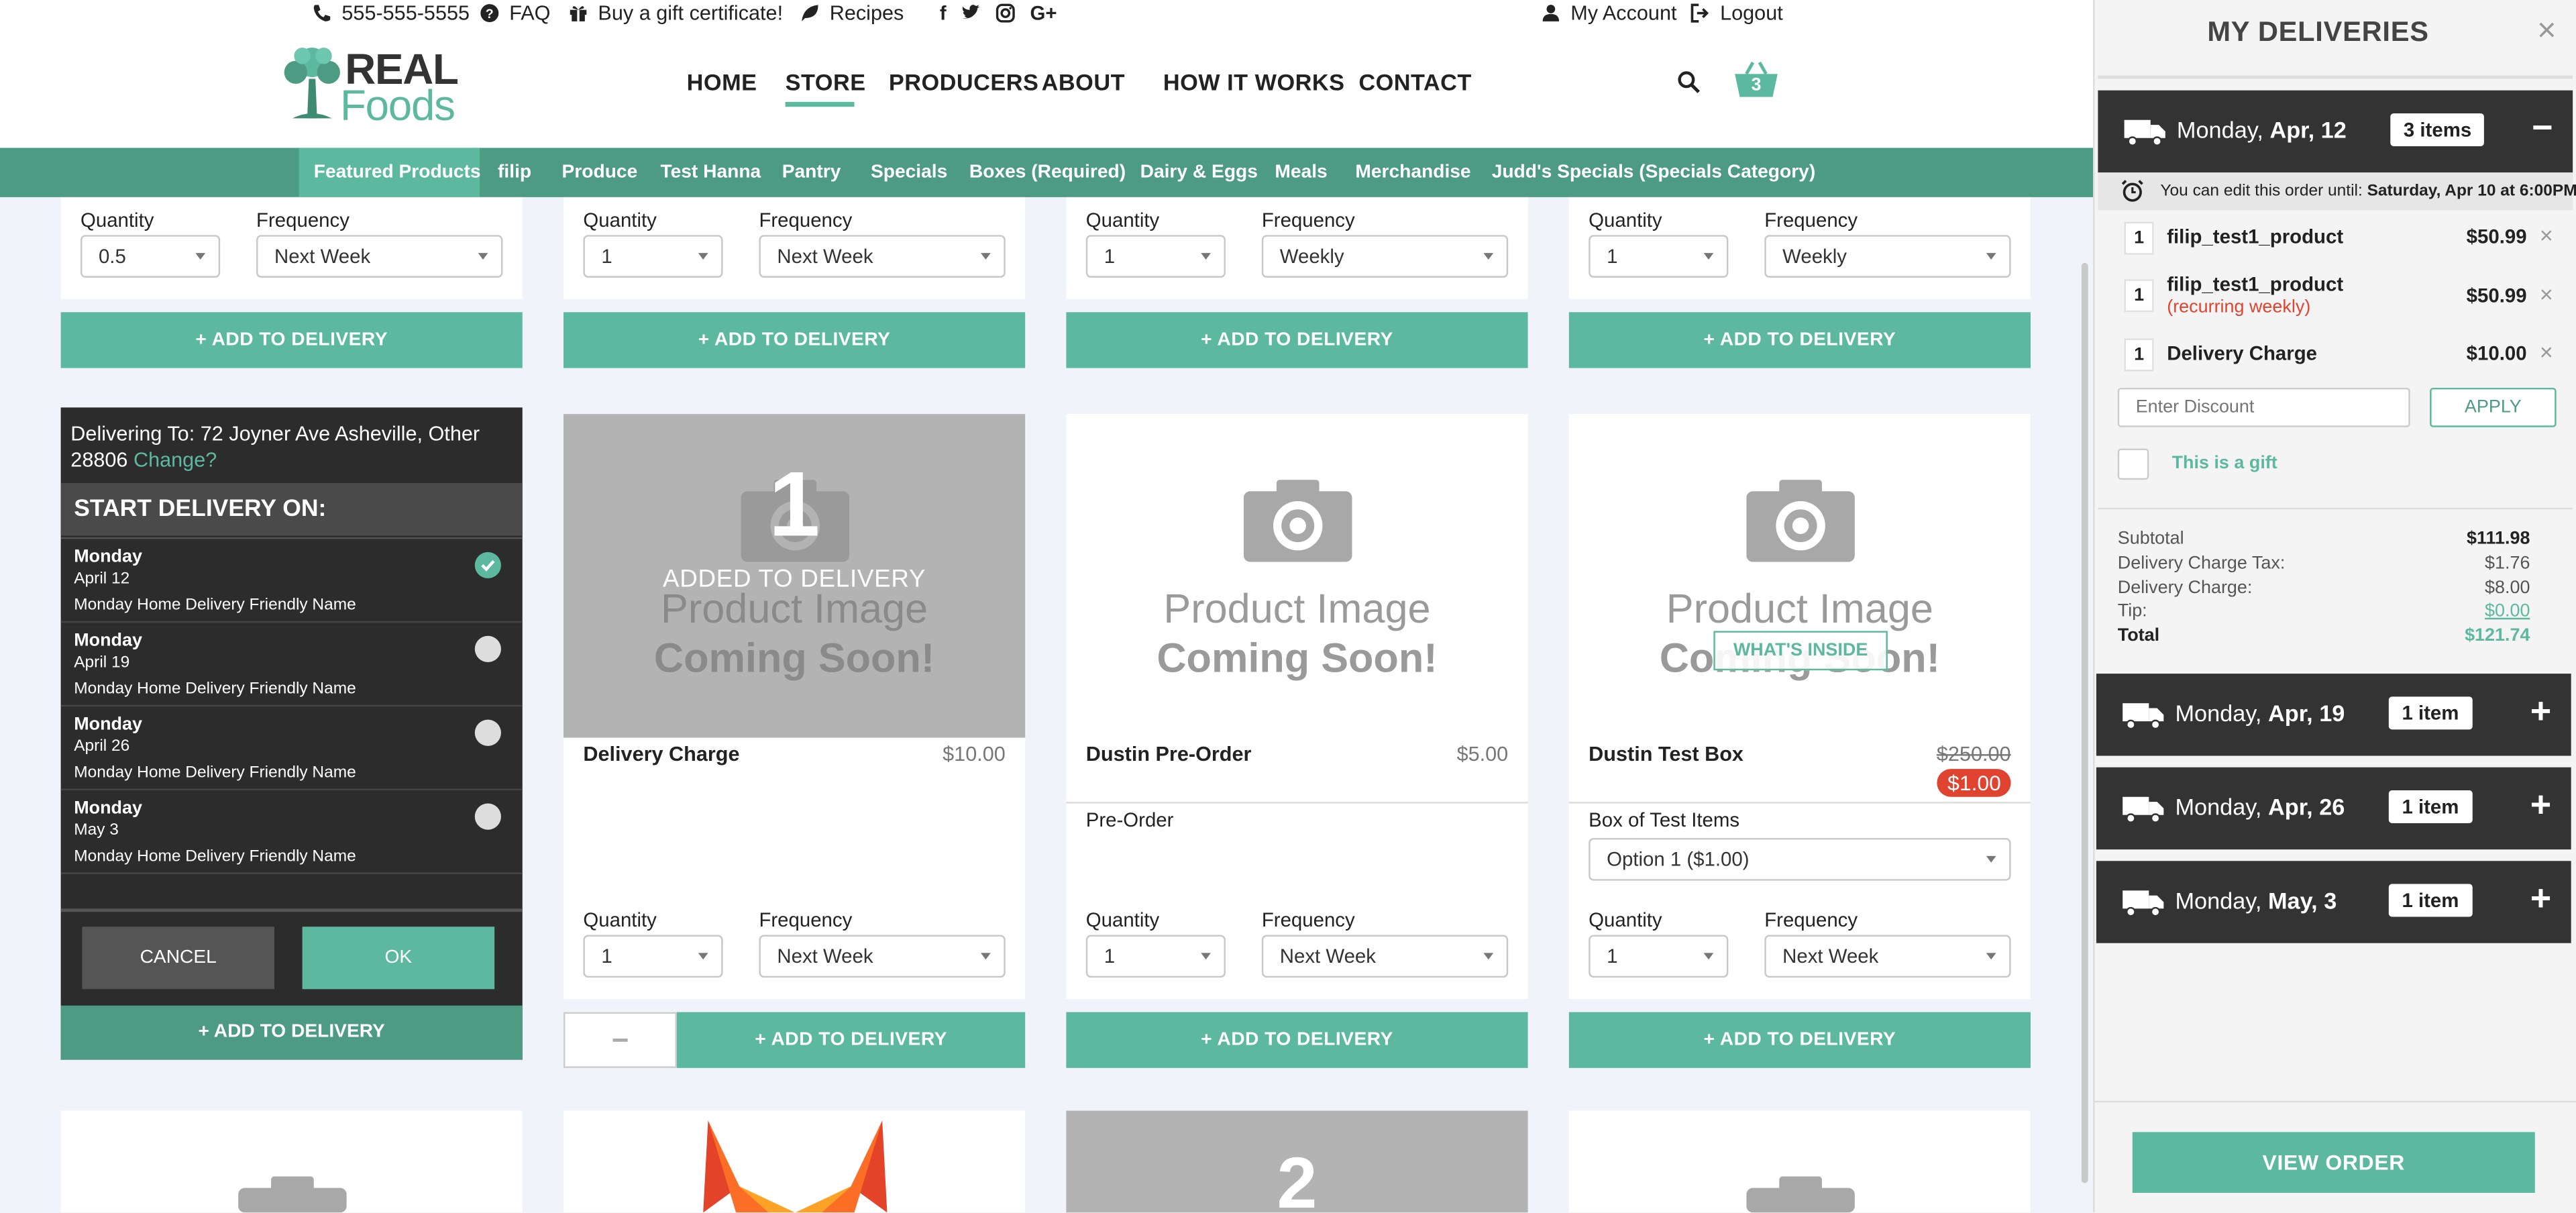 Image resolution: width=2576 pixels, height=1213 pixels. Describe the element at coordinates (2542, 128) in the screenshot. I see `collapse-icon: −` at that location.